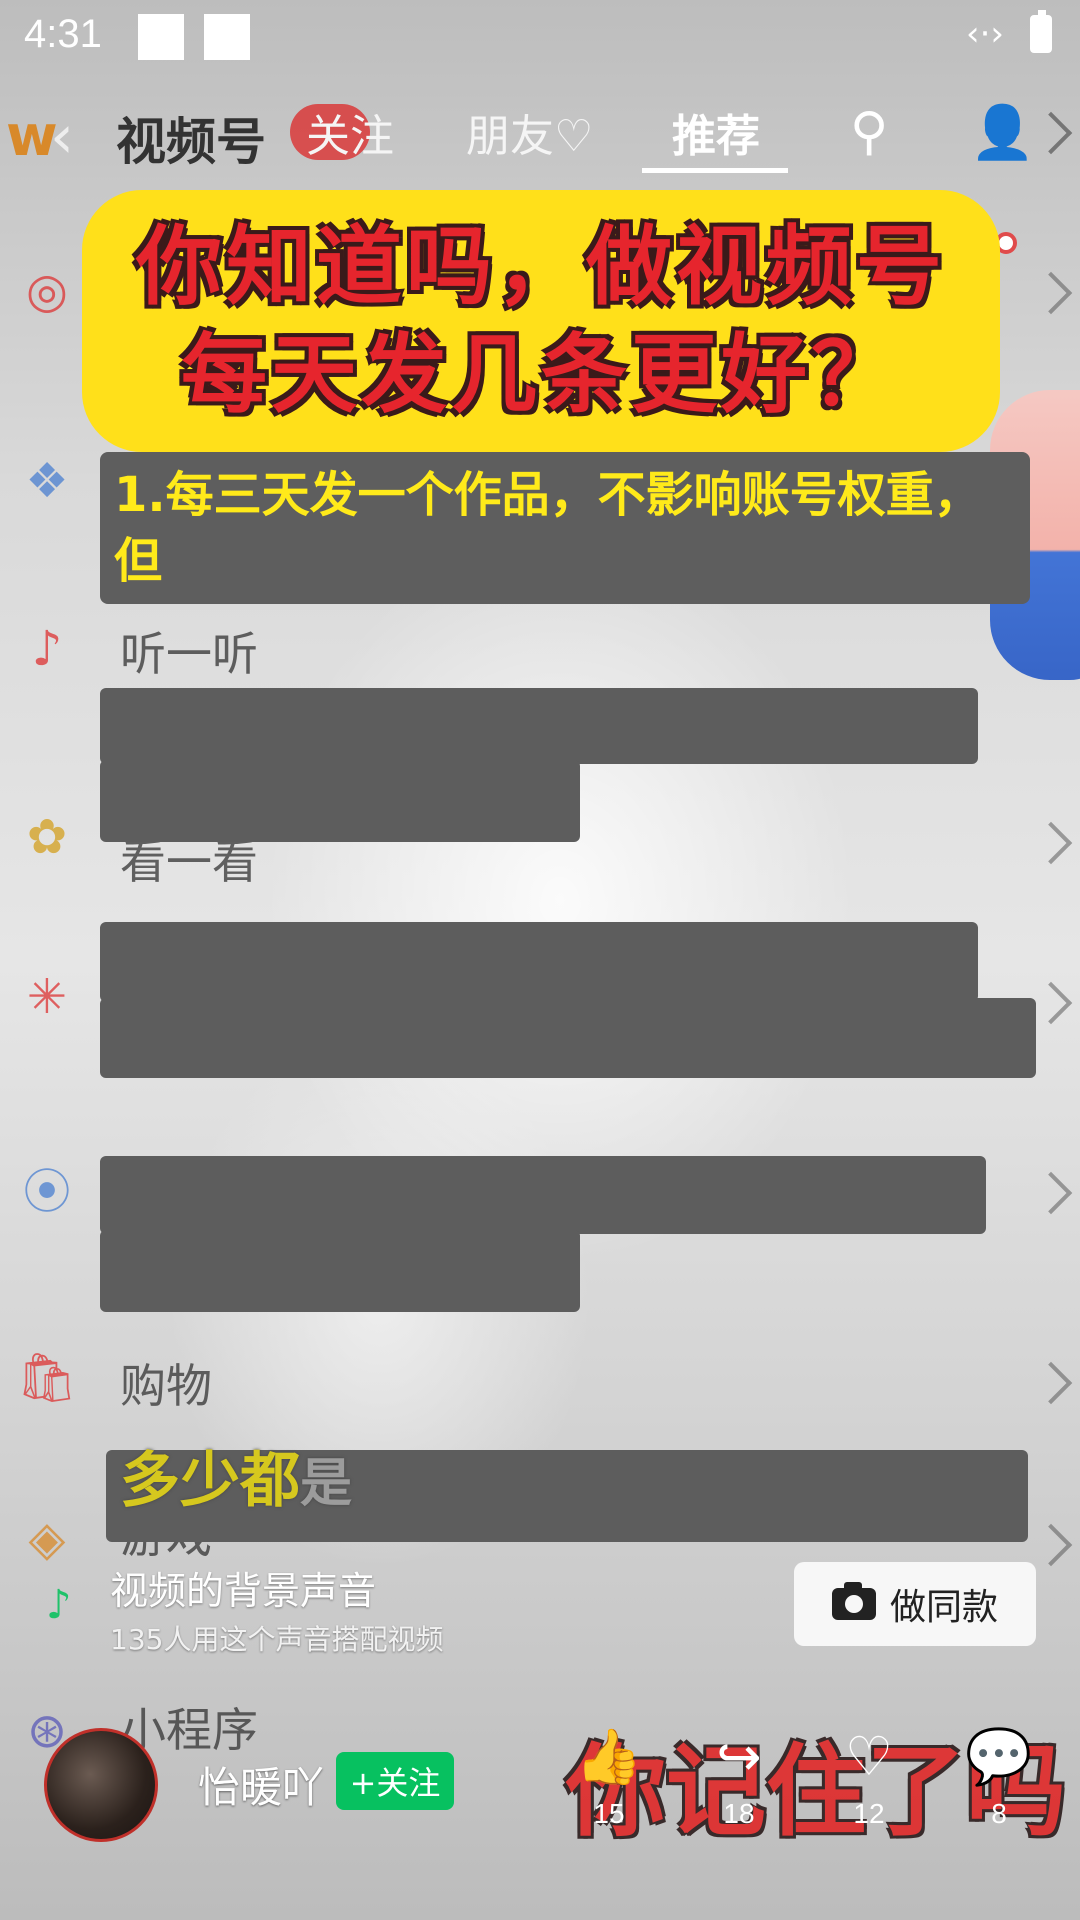  What do you see at coordinates (350, 132) in the screenshot?
I see `tab-follow: 关注` at bounding box center [350, 132].